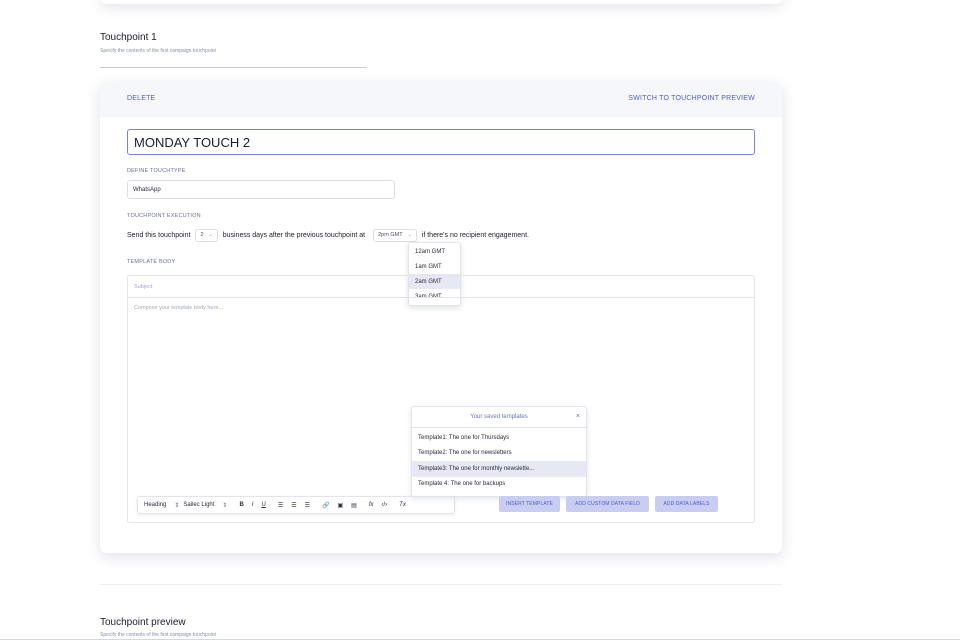  I want to click on font-select: Sailec Light, so click(198, 505).